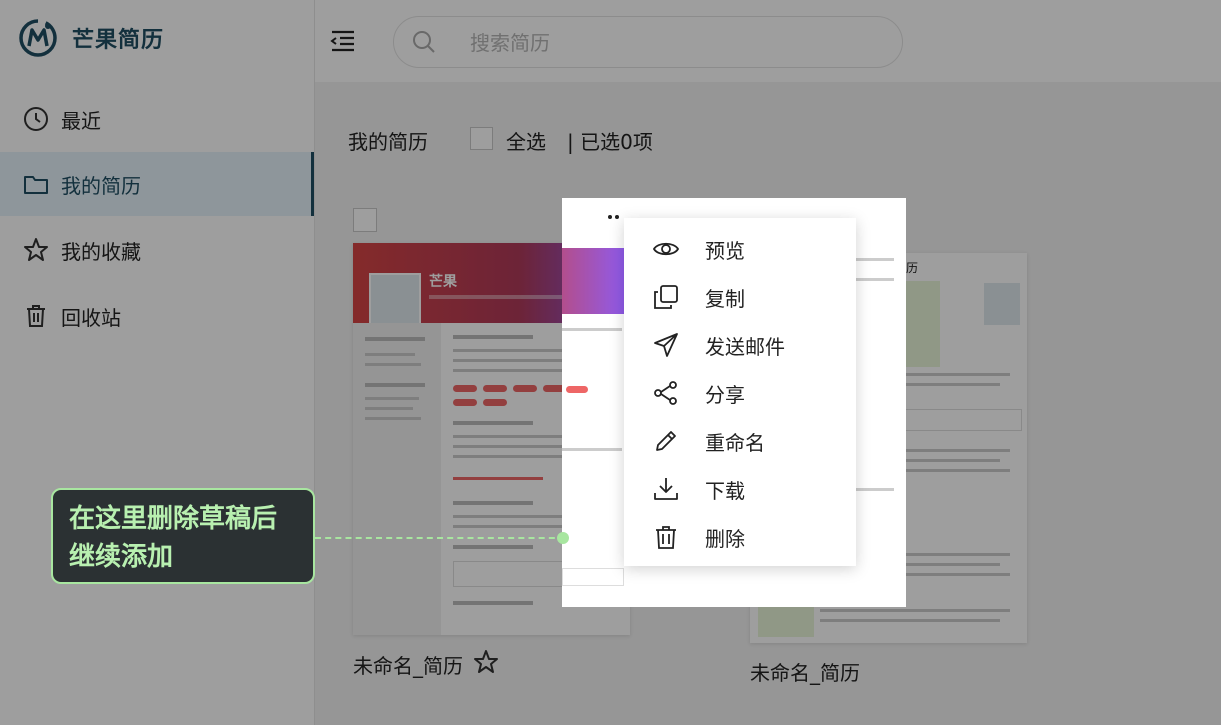 Image resolution: width=1221 pixels, height=725 pixels. I want to click on logo: 芒果简历, so click(91, 38).